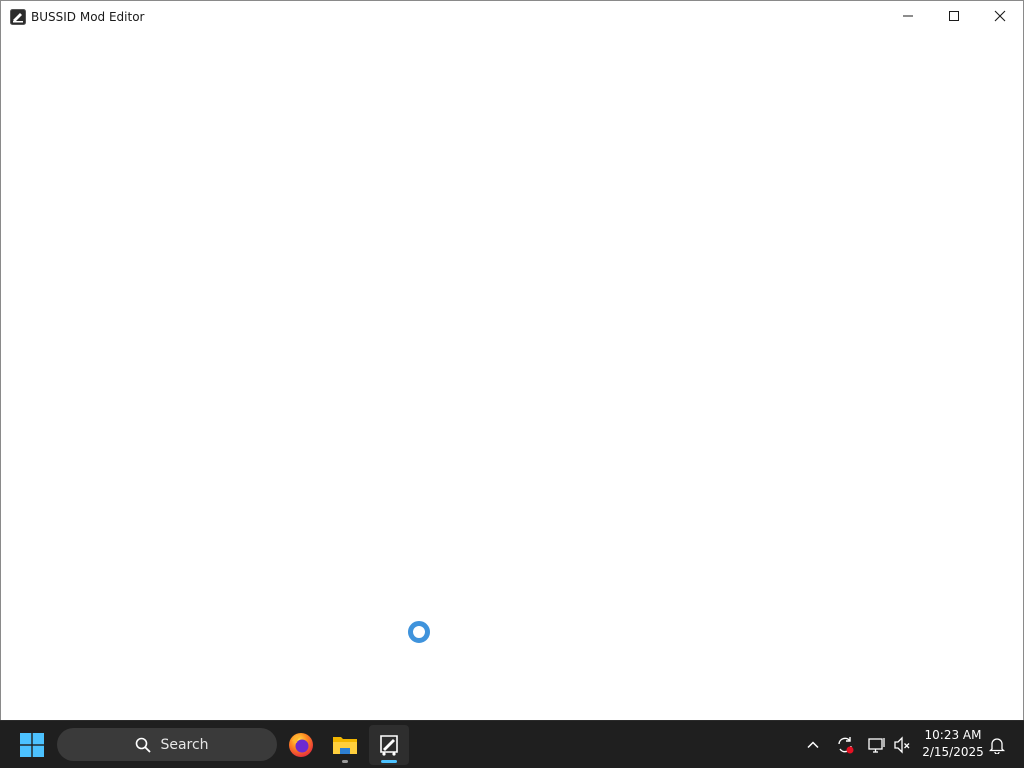  I want to click on close-button, so click(1000, 16).